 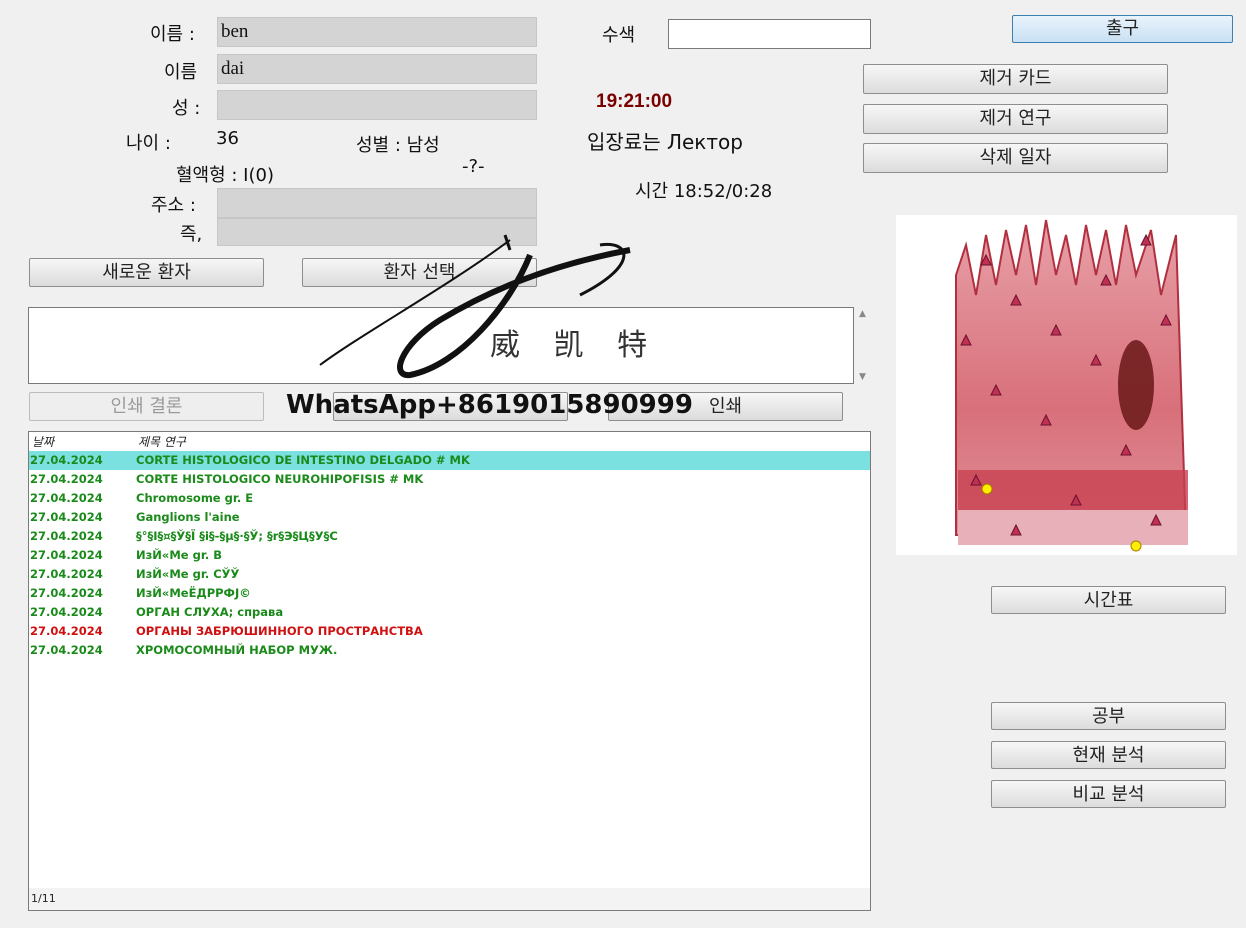 What do you see at coordinates (181, 72) in the screenshot?
I see `second-name-label: 이름` at bounding box center [181, 72].